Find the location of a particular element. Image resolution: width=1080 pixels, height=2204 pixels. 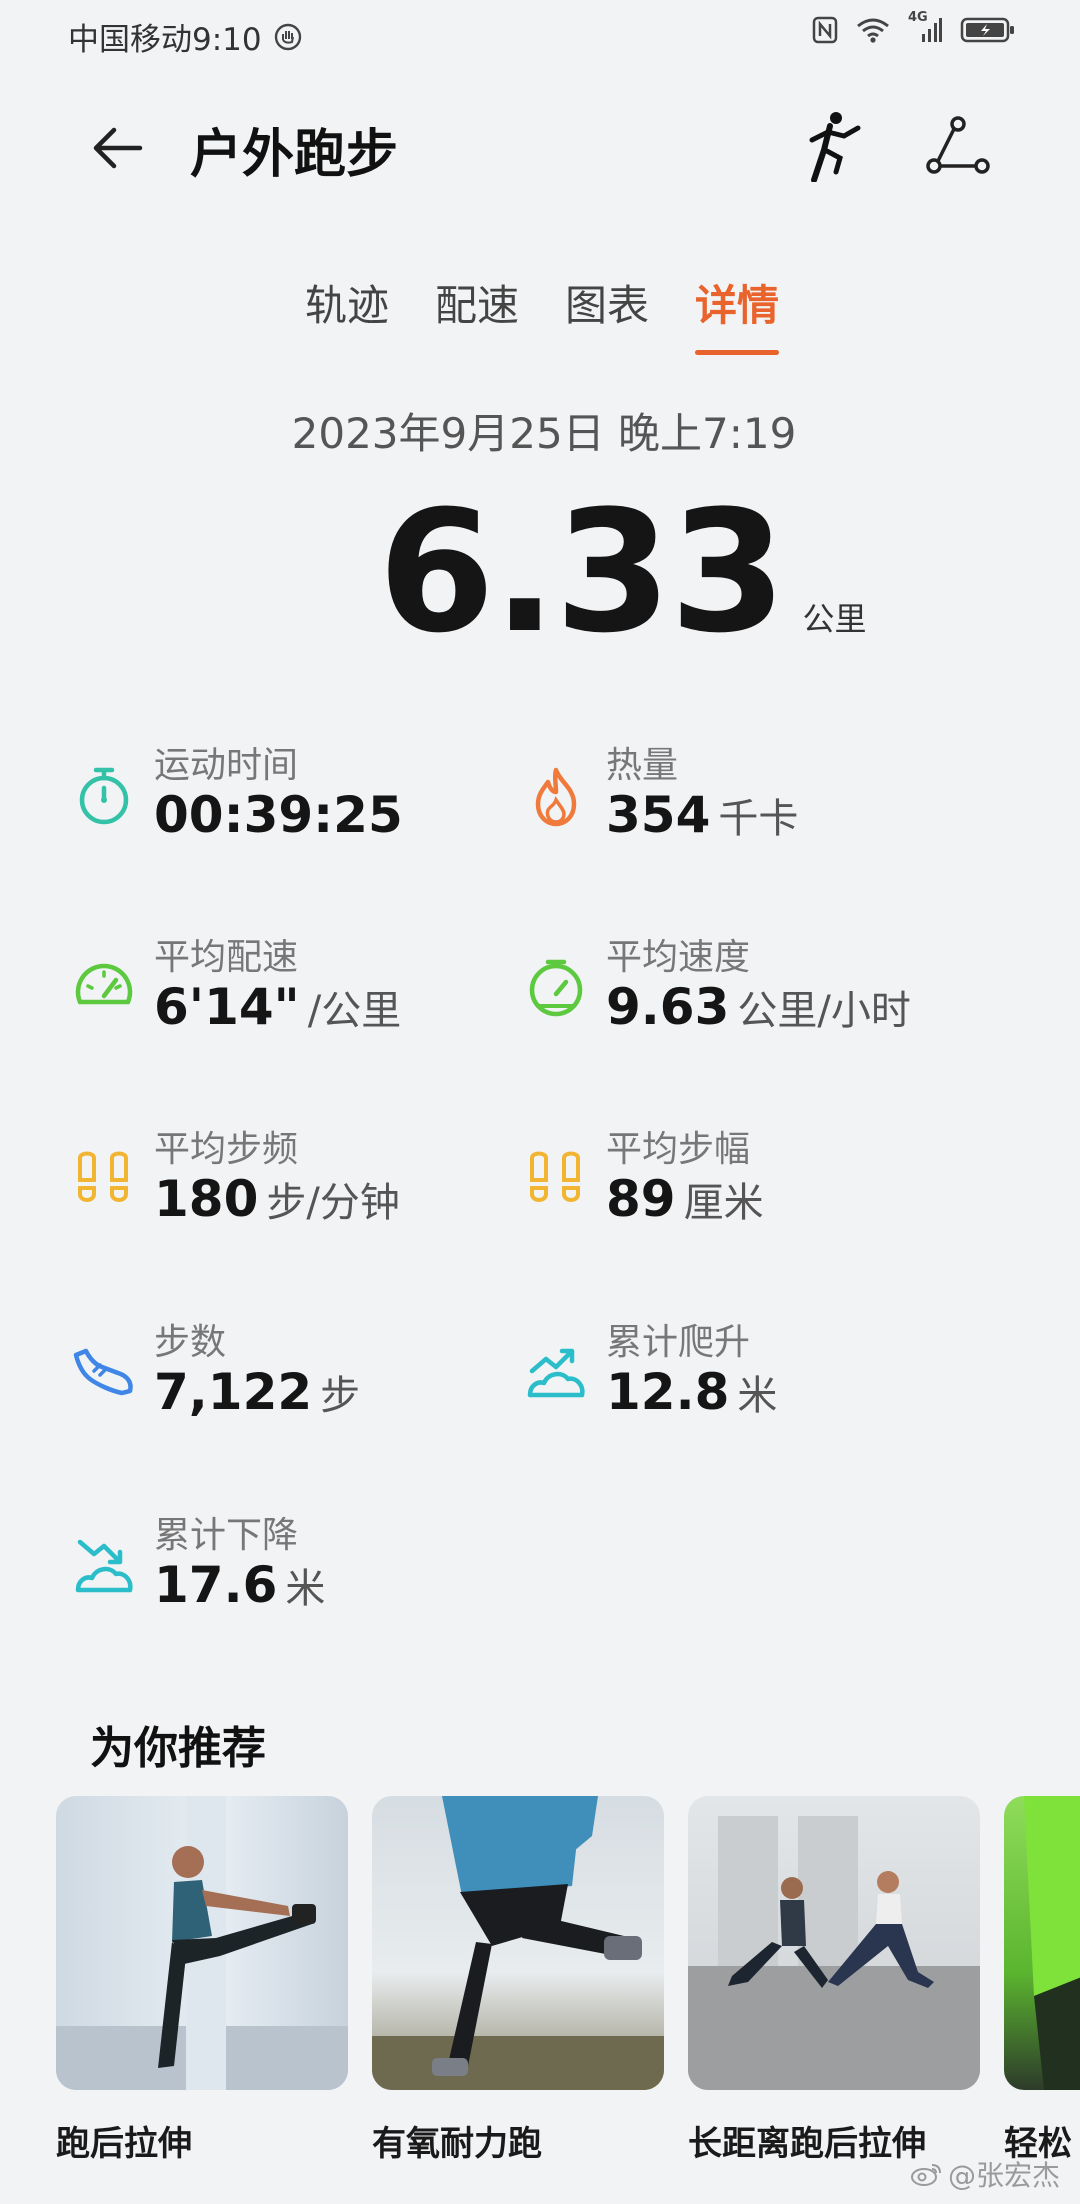

stat-label: 步数 is located at coordinates (190, 1342).